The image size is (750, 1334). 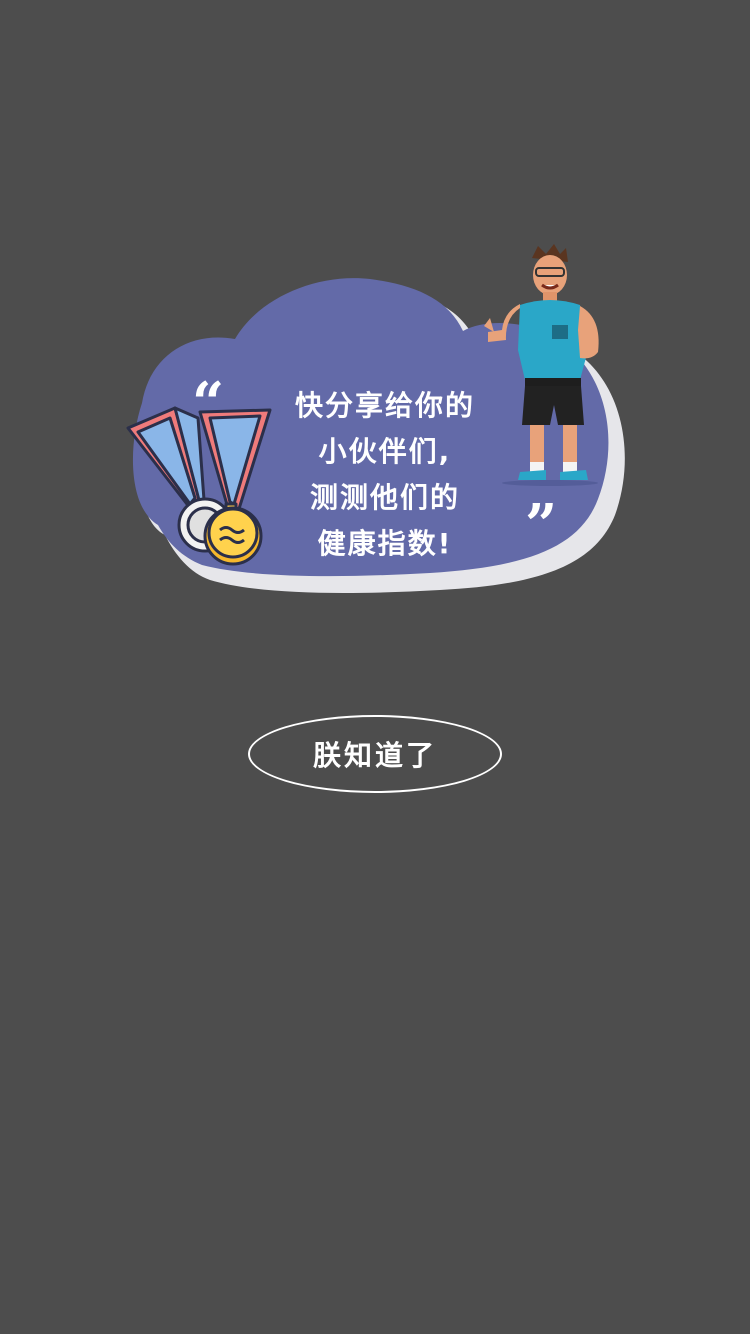 I want to click on share-message: 快分享给你的 小伙伴们, 测测他们的 健康指数!, so click(x=385, y=475).